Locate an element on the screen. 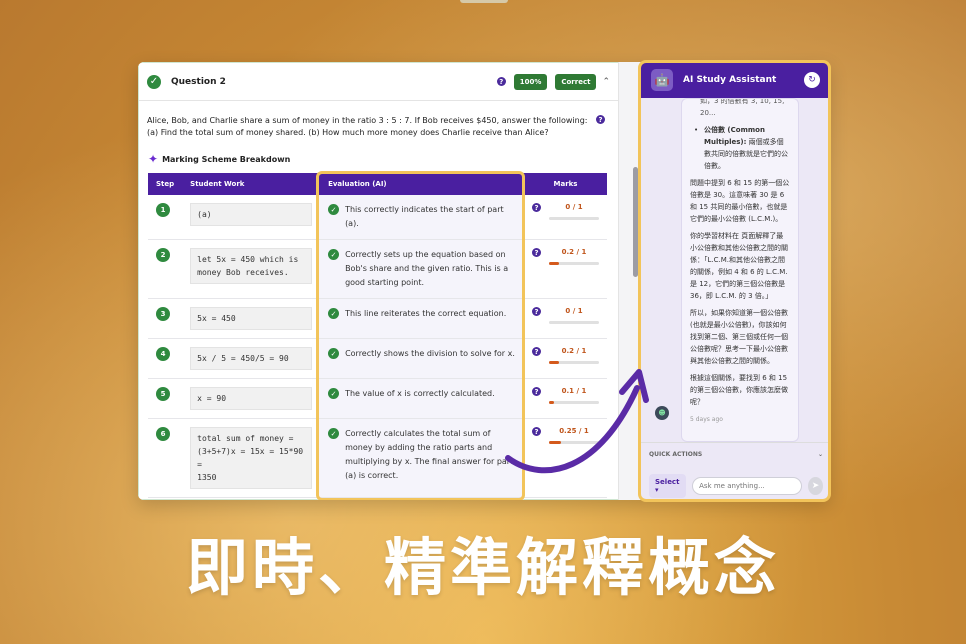 The height and width of the screenshot is (644, 966). student-work: x = 90 is located at coordinates (251, 398).